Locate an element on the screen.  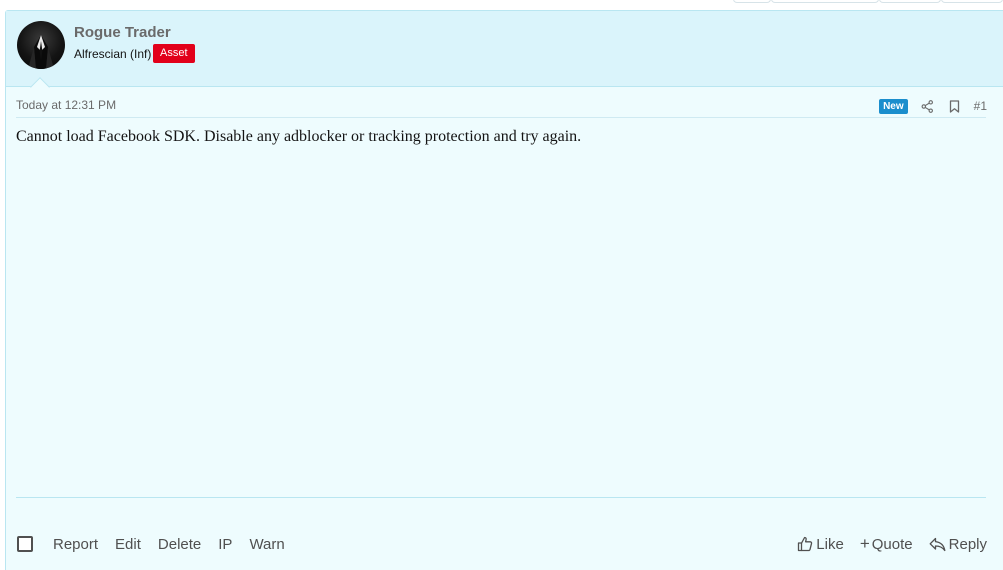
quote-button: + Quote is located at coordinates (886, 544).